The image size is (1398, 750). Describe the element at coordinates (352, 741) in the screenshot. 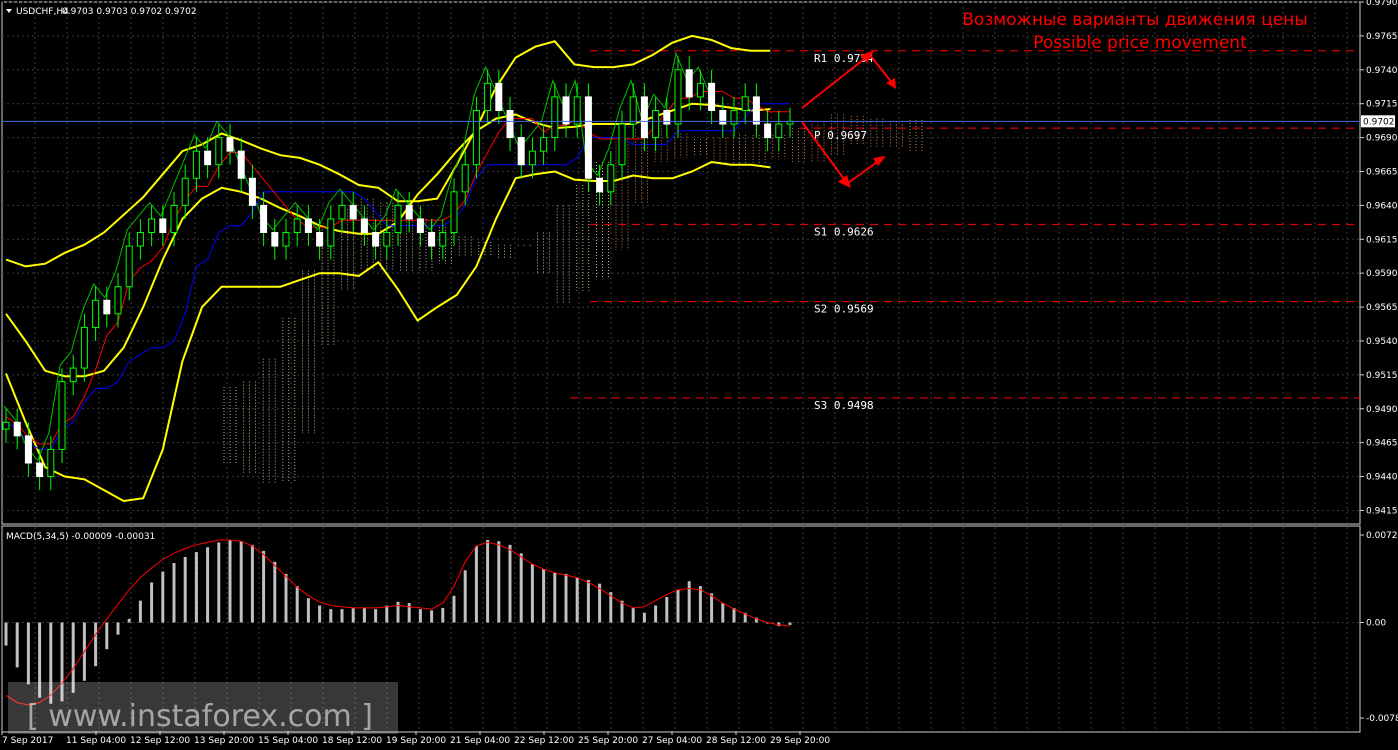

I see `x-tick-label: 18 Sep 12:00` at that location.